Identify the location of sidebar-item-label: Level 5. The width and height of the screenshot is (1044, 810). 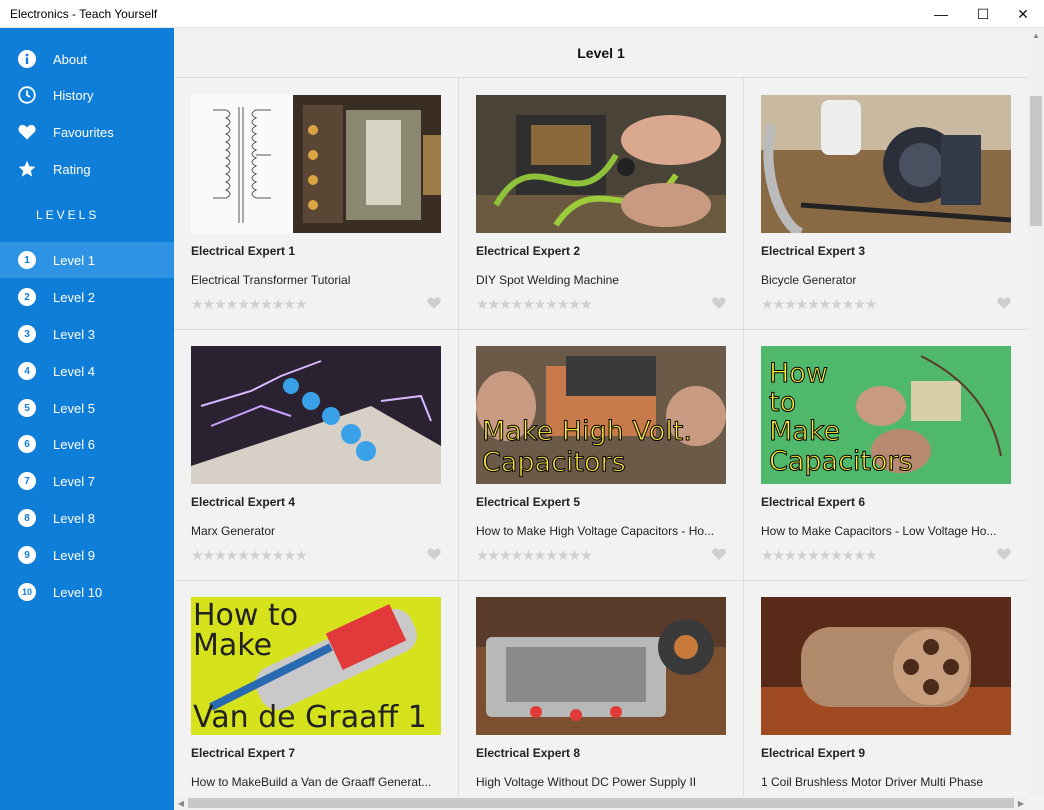
(74, 408).